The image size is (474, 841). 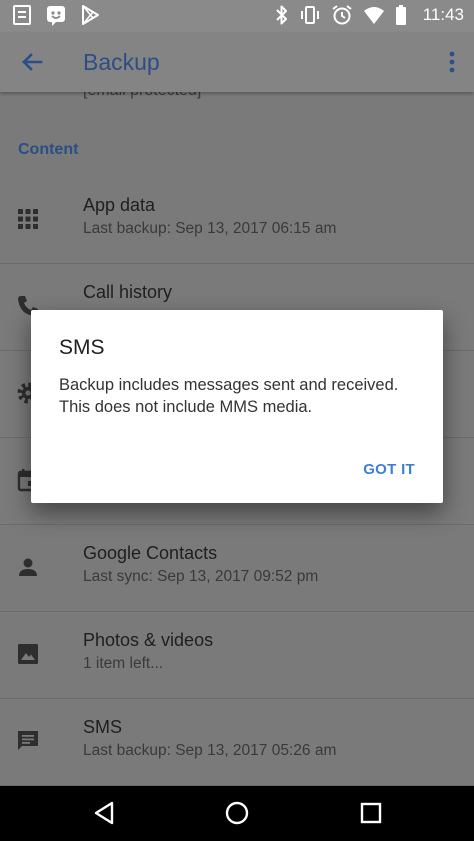 What do you see at coordinates (237, 16) in the screenshot?
I see `status-bar: 11:43` at bounding box center [237, 16].